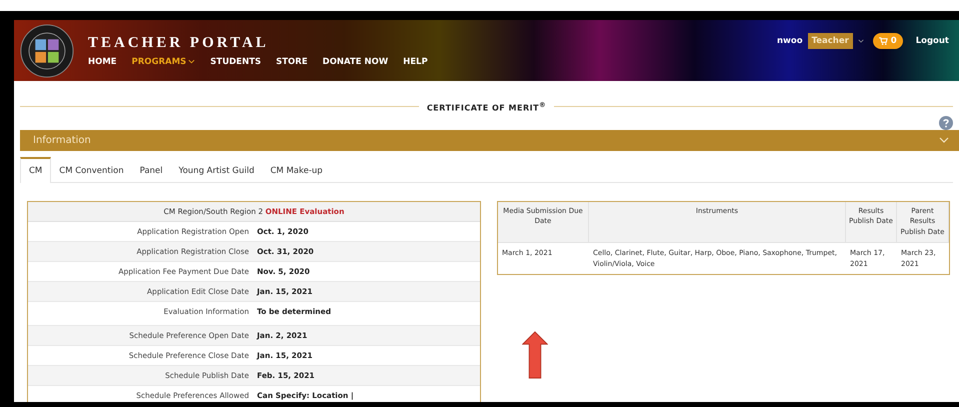  I want to click on nav-link: HELP, so click(415, 61).